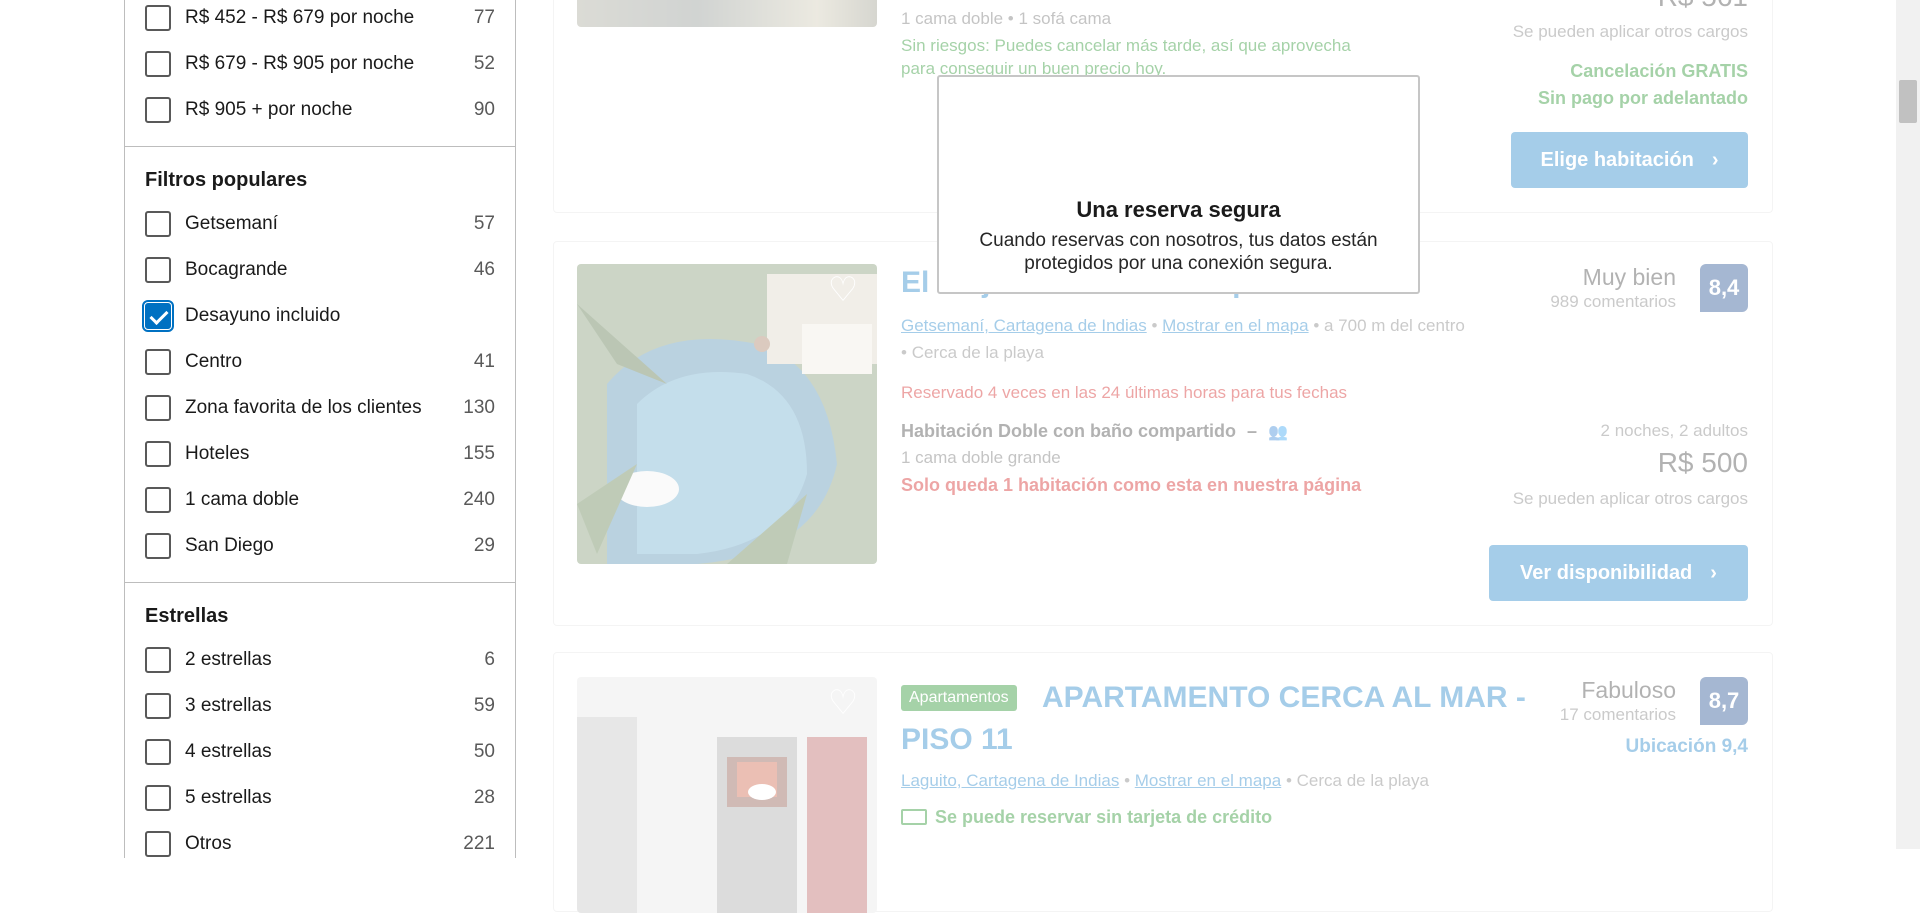  I want to click on two-guests-icon: 👥, so click(1278, 432).